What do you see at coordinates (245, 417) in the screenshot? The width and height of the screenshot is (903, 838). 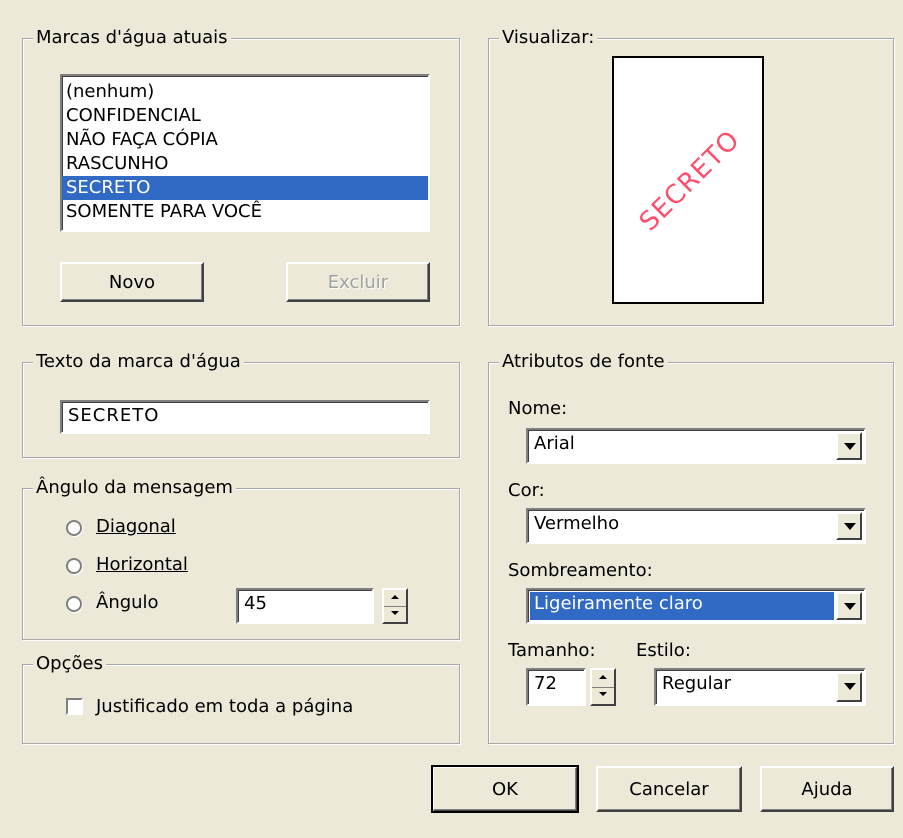 I see `watermark-text-input: SECRETO` at bounding box center [245, 417].